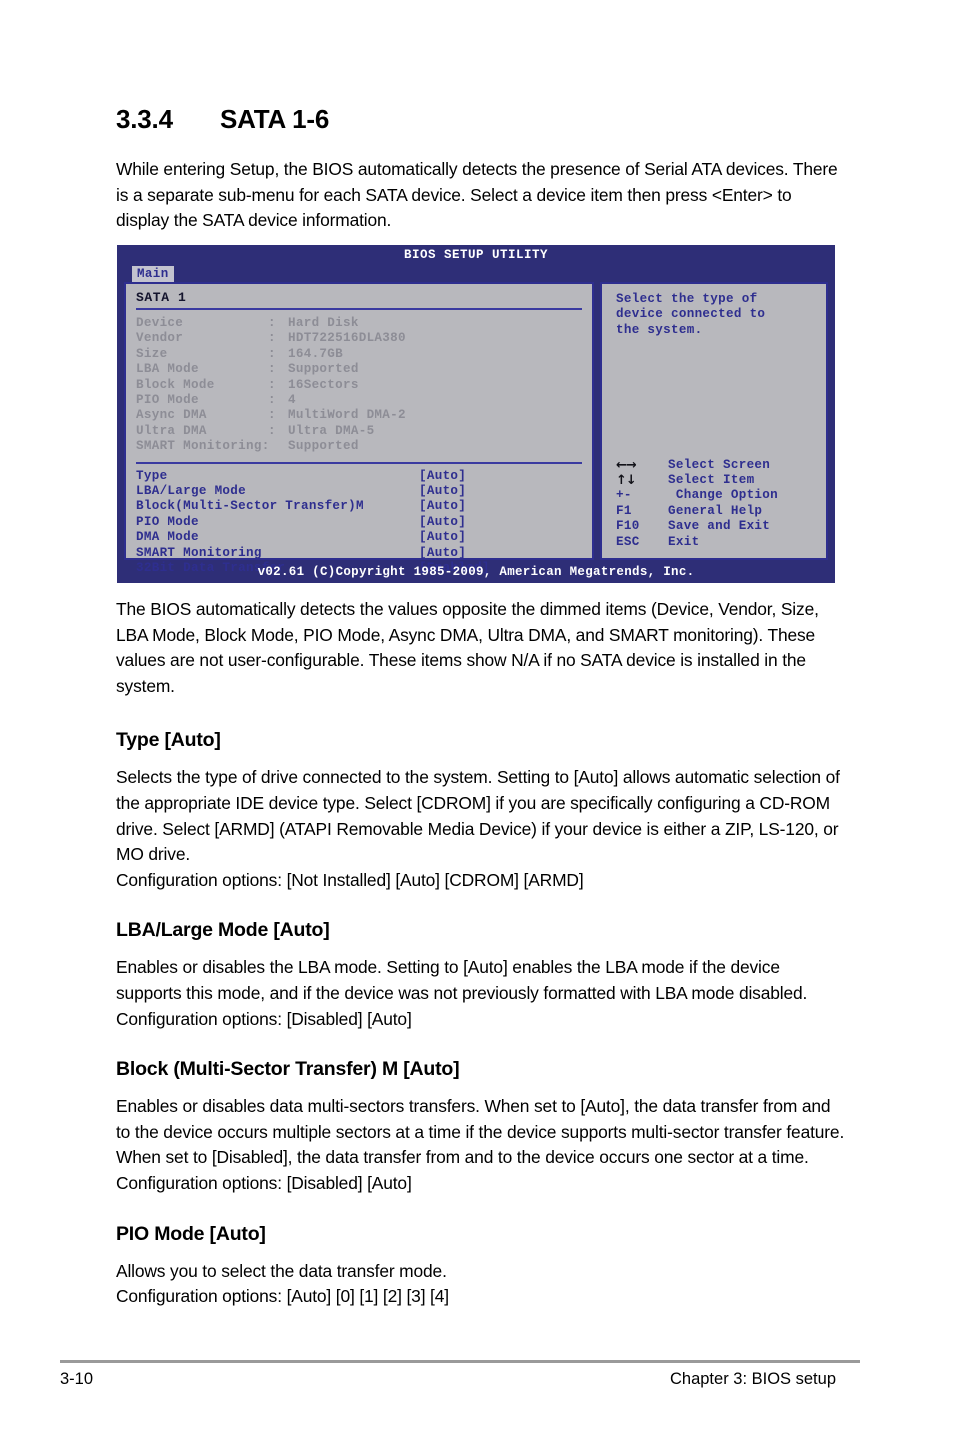  I want to click on option-label: LBA/Large Mode, so click(191, 491).